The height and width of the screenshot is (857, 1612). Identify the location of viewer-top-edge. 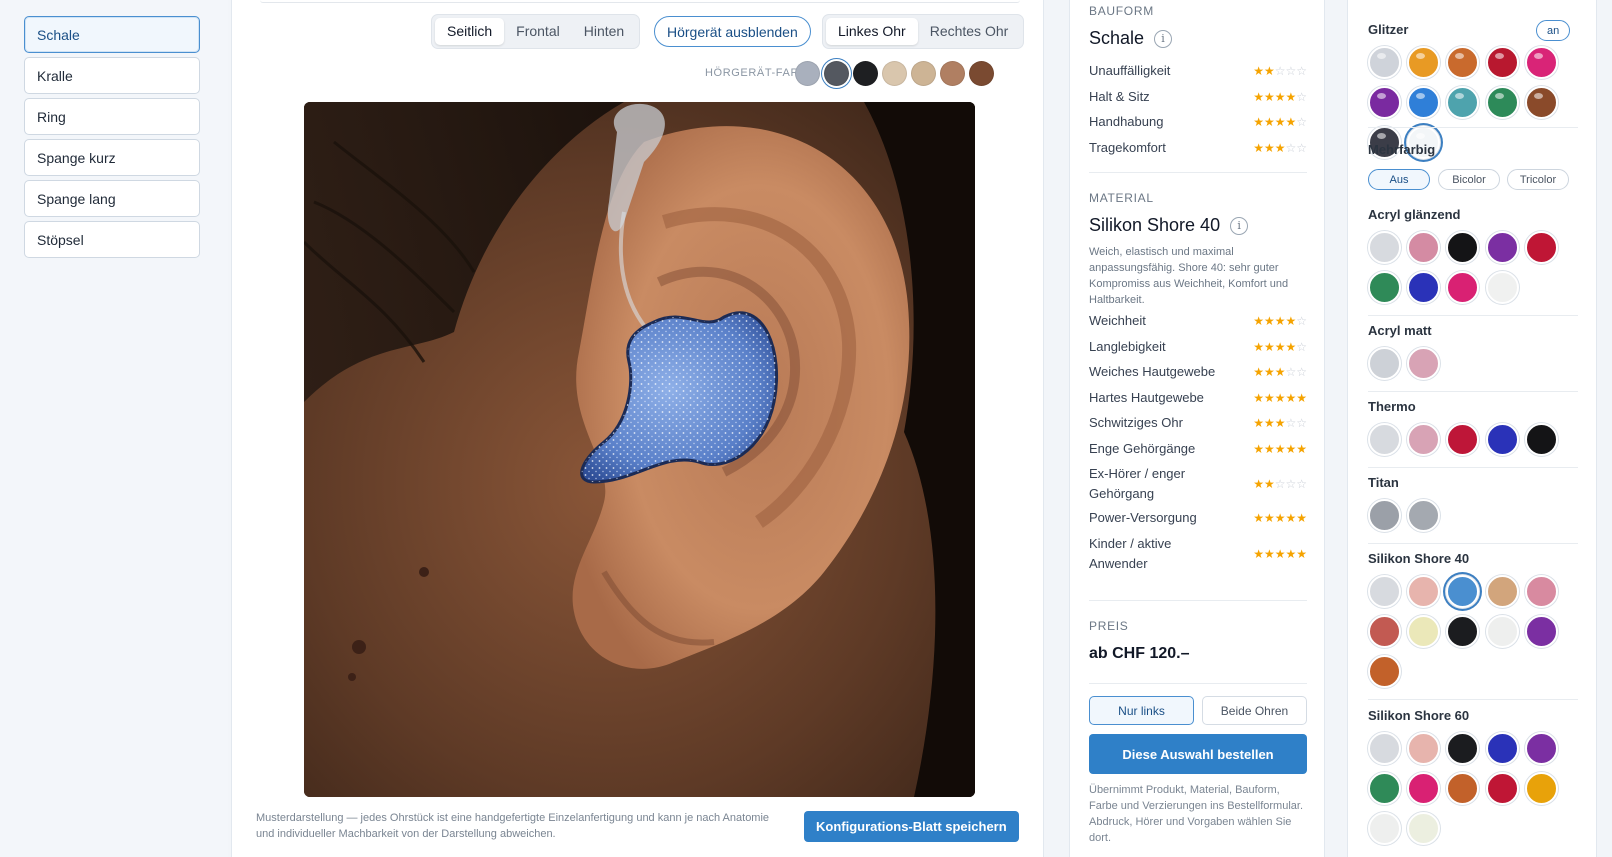
(640, 1).